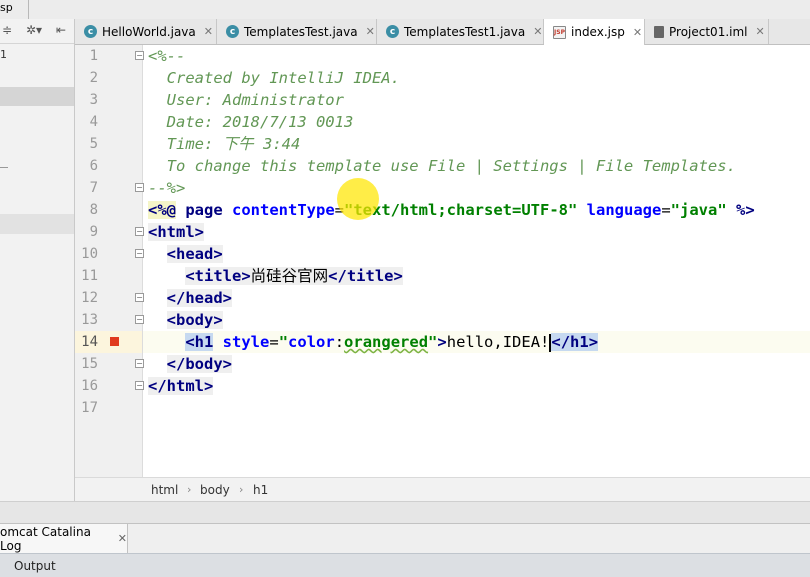 The width and height of the screenshot is (810, 577). Describe the element at coordinates (442, 408) in the screenshot. I see `code-line-17: 17` at that location.